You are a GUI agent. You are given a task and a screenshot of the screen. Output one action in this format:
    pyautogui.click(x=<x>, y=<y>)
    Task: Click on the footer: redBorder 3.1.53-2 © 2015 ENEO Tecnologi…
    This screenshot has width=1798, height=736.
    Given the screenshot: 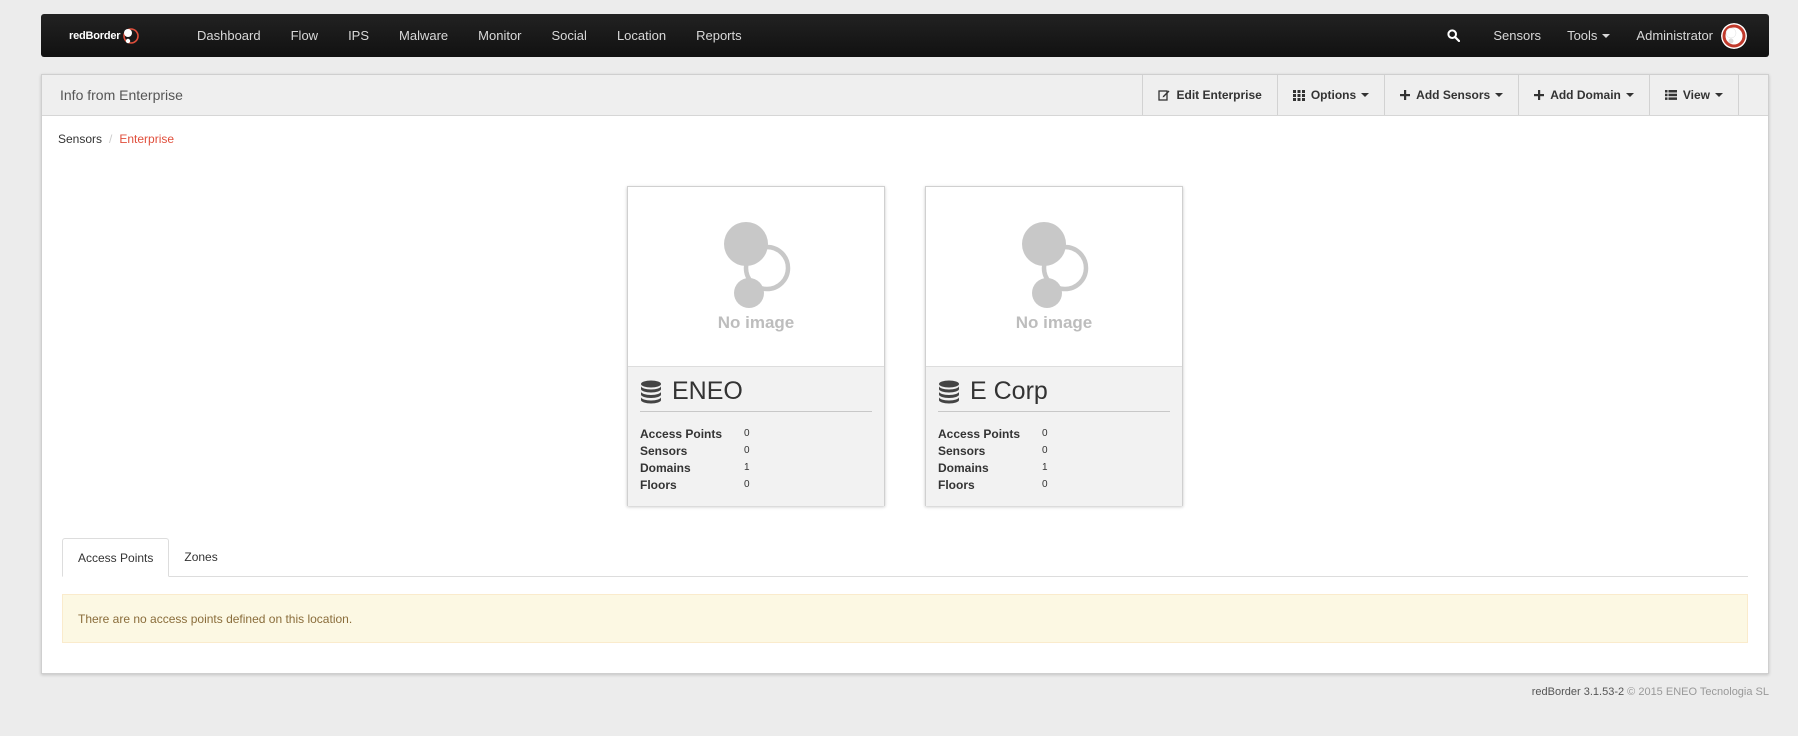 What is the action you would take?
    pyautogui.click(x=1650, y=692)
    